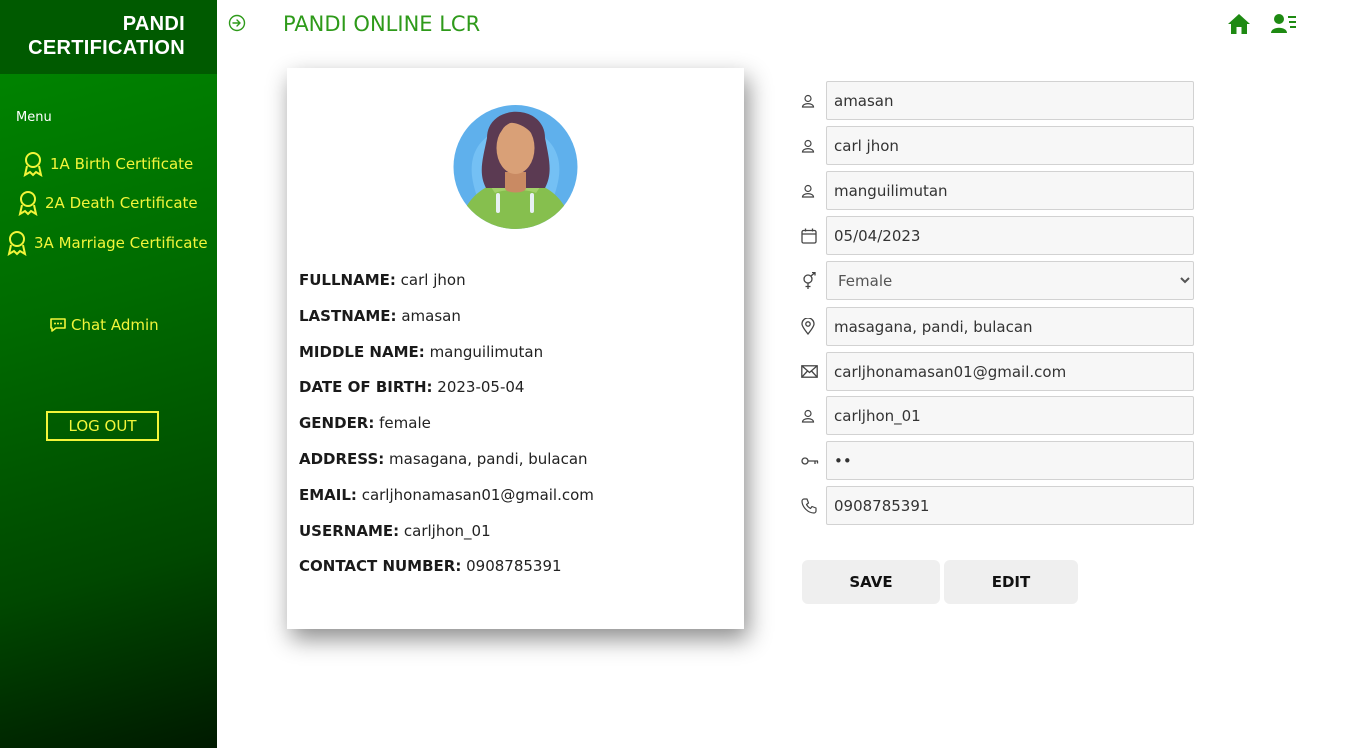 This screenshot has width=1346, height=748. Describe the element at coordinates (810, 460) in the screenshot. I see `key-icon` at that location.